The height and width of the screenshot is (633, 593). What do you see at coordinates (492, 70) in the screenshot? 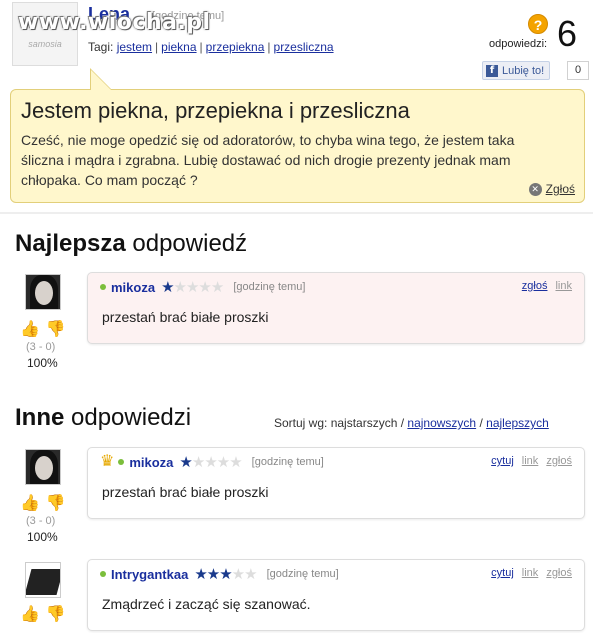
I see `facebook-icon: f` at bounding box center [492, 70].